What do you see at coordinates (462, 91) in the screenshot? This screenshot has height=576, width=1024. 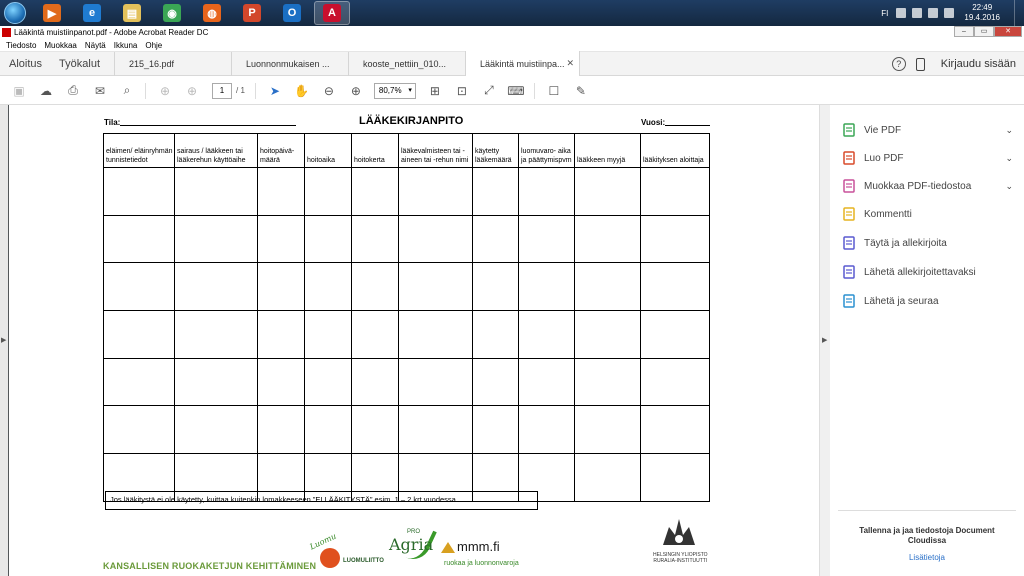 I see `fit-page-icon: ⊡` at bounding box center [462, 91].